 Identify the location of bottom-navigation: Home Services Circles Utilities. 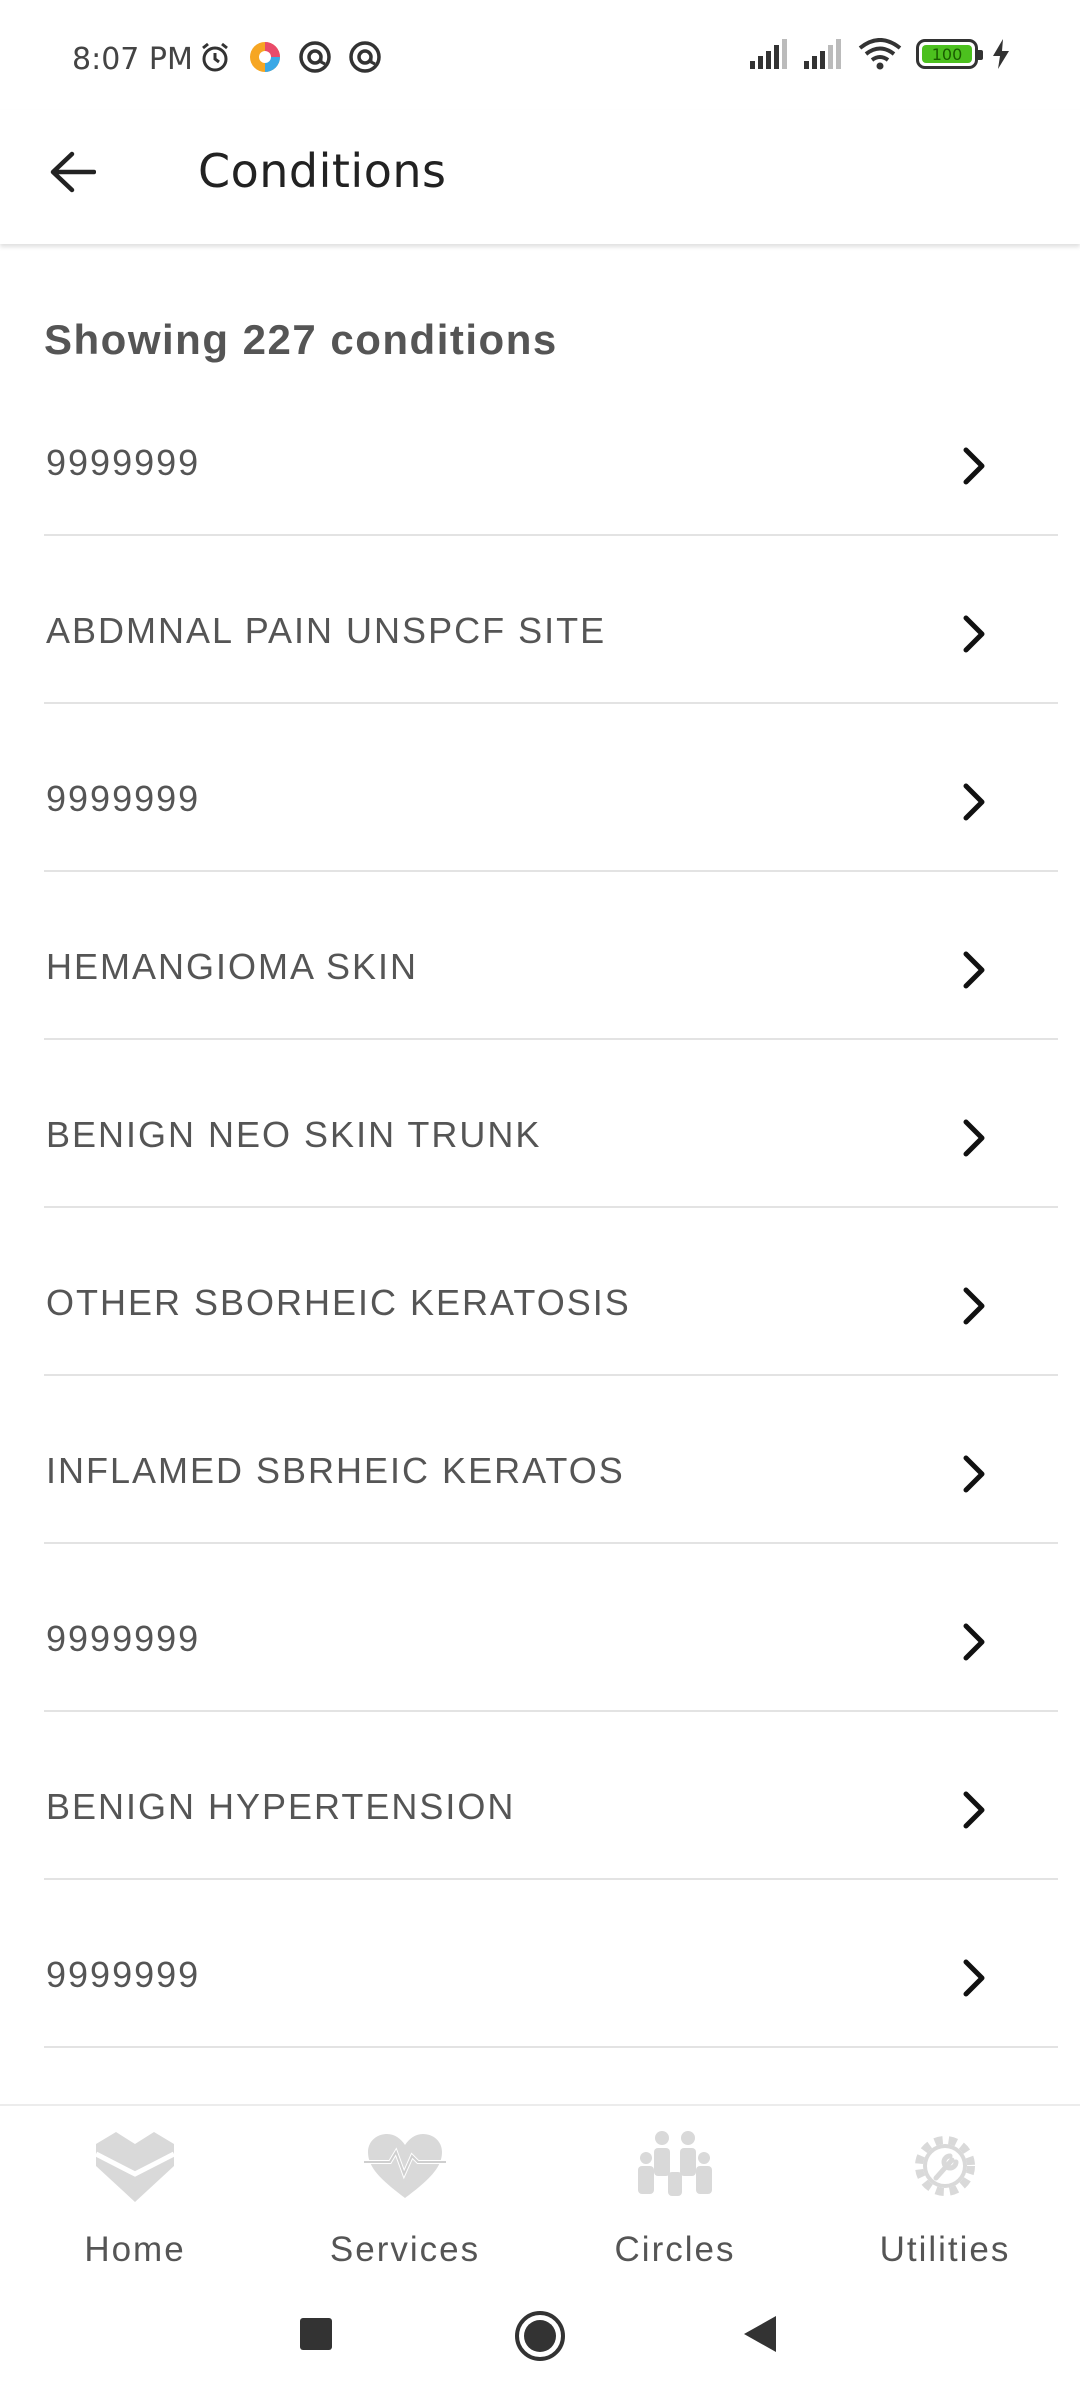
(540, 2188).